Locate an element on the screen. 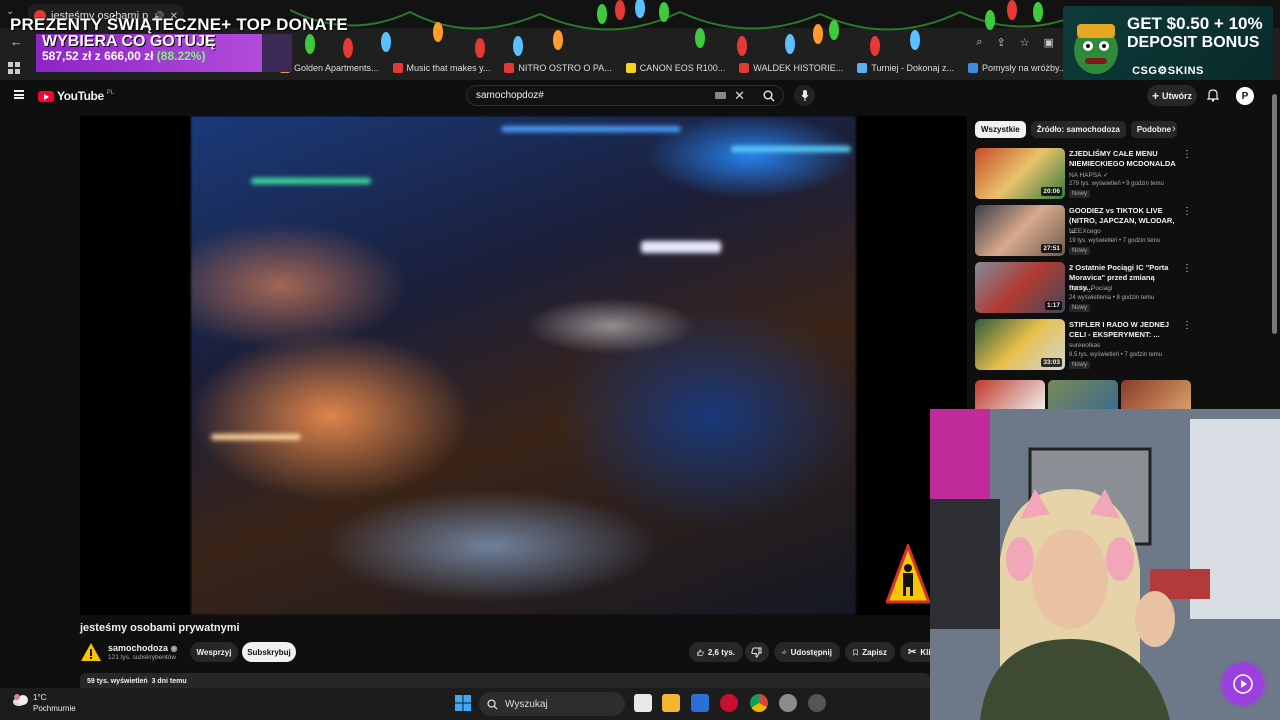 The width and height of the screenshot is (1280, 720). taskbar-search: Wyszukaj is located at coordinates (552, 704).